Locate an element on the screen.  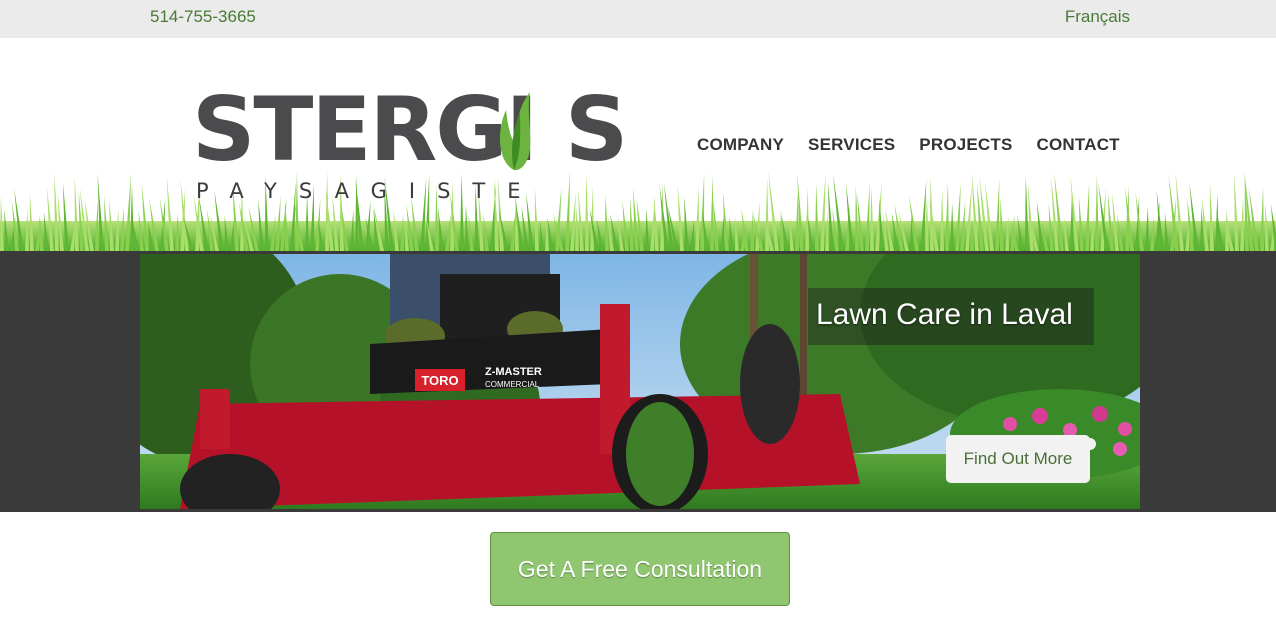
free-consultation-button: Get A Free Consultation is located at coordinates (640, 569).